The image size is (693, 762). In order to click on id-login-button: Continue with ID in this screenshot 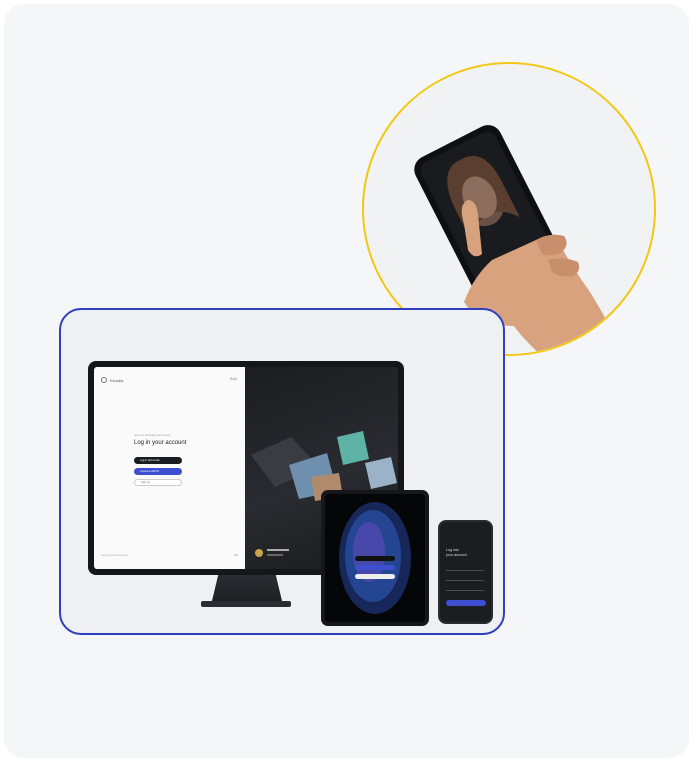, I will do `click(158, 471)`.